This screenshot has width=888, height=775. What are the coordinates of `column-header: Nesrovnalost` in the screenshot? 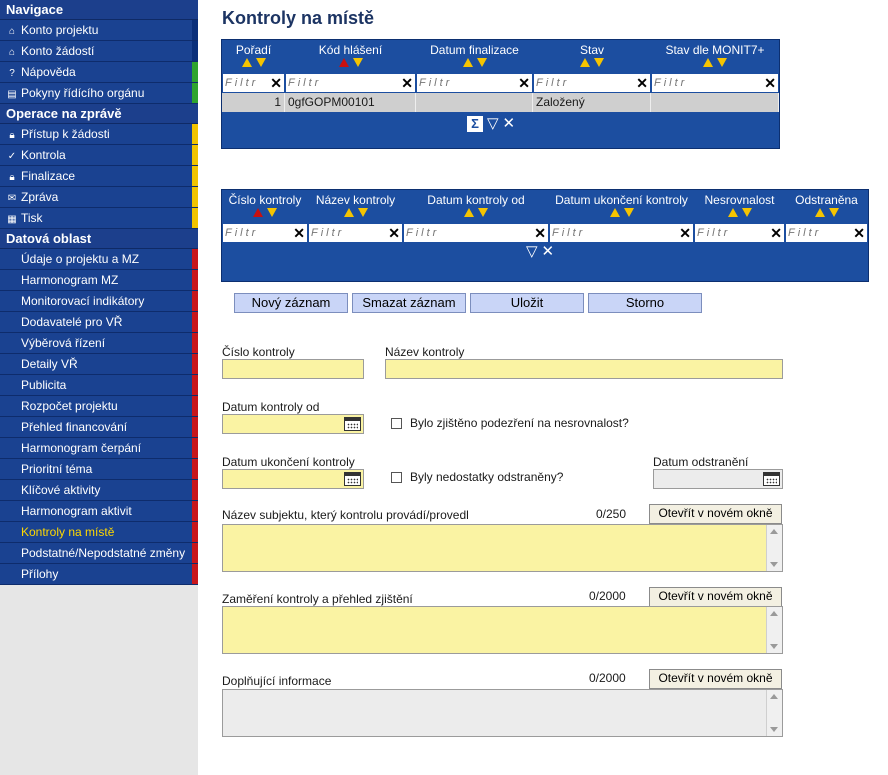 It's located at (739, 206).